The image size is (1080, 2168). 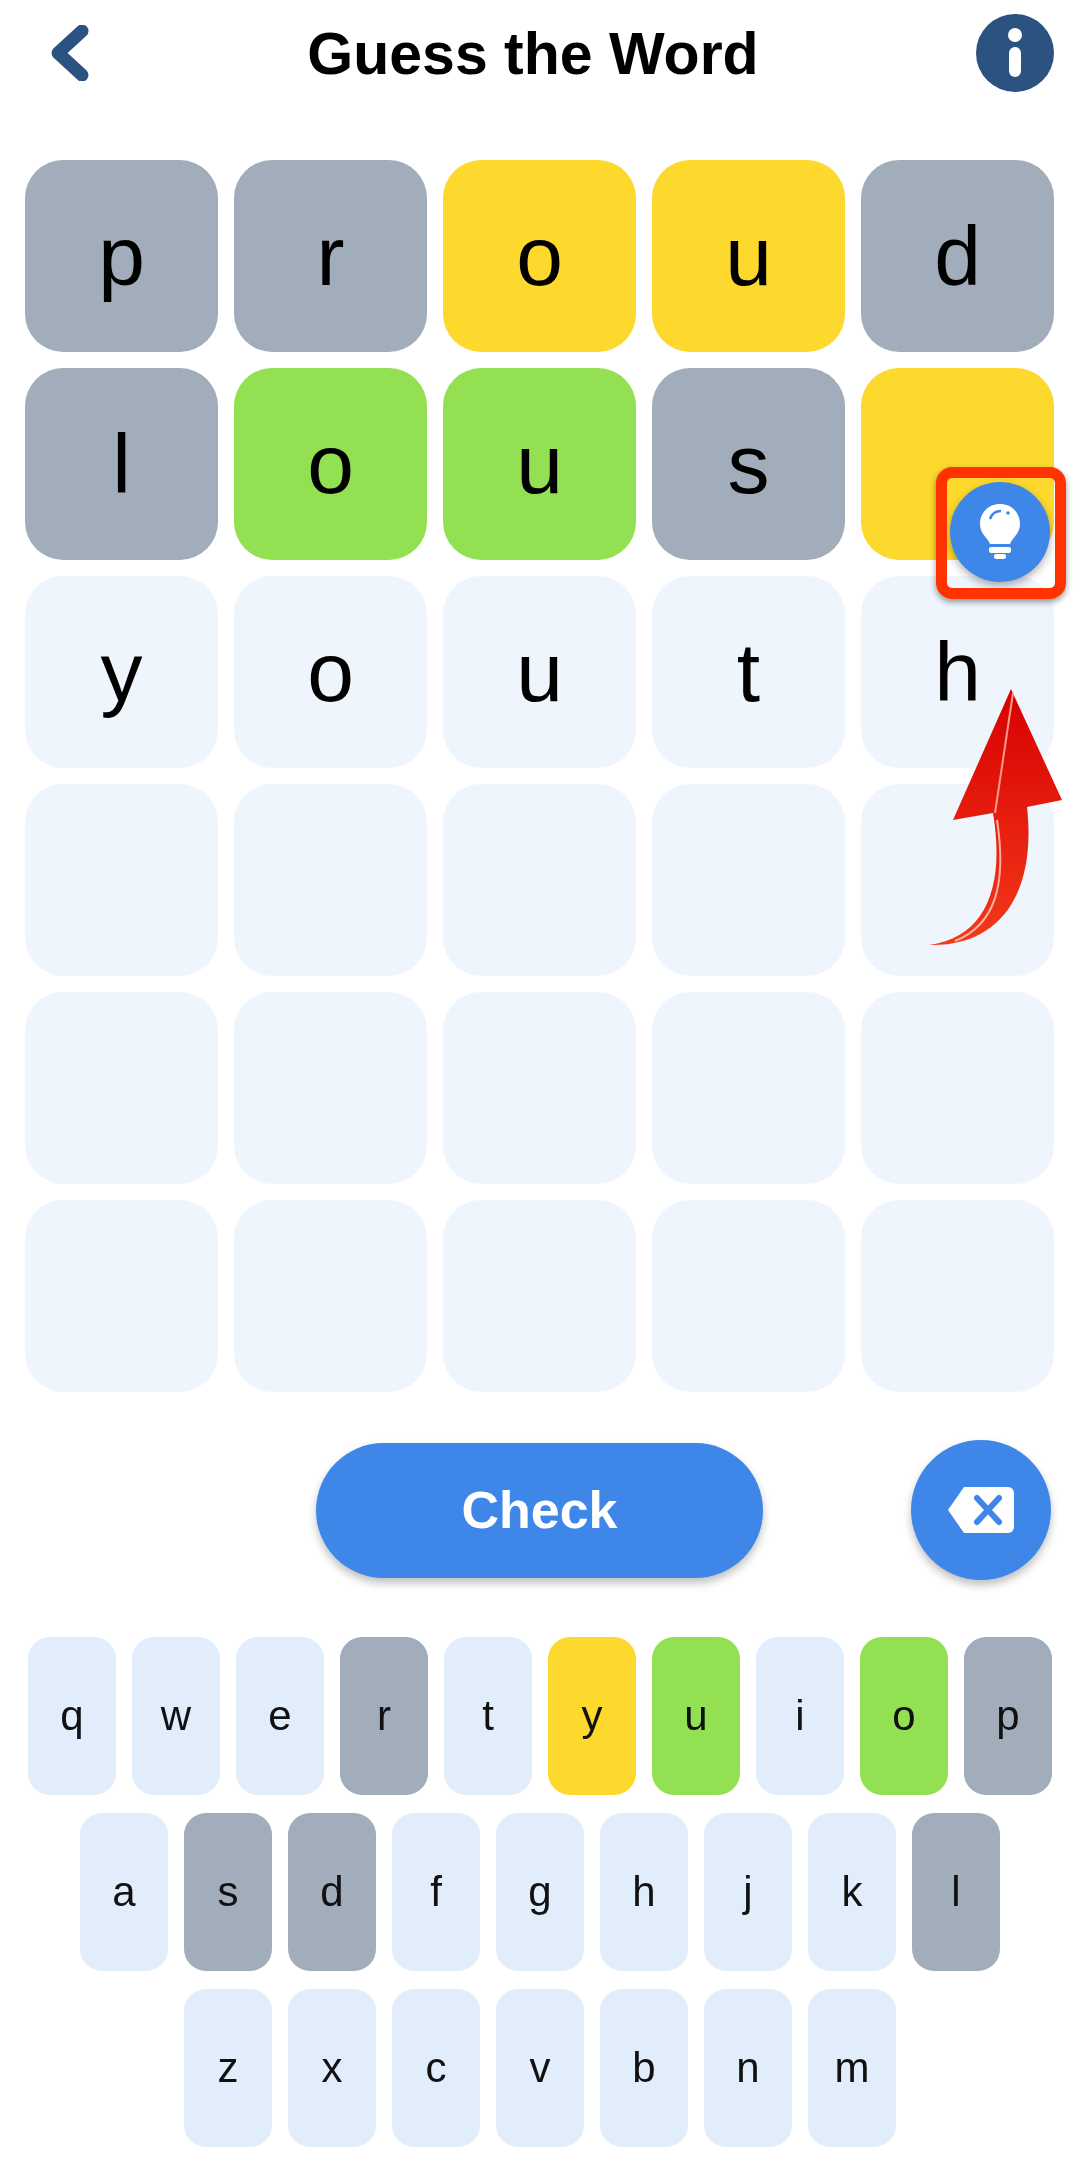 I want to click on keyboard-key: s, so click(x=228, y=1892).